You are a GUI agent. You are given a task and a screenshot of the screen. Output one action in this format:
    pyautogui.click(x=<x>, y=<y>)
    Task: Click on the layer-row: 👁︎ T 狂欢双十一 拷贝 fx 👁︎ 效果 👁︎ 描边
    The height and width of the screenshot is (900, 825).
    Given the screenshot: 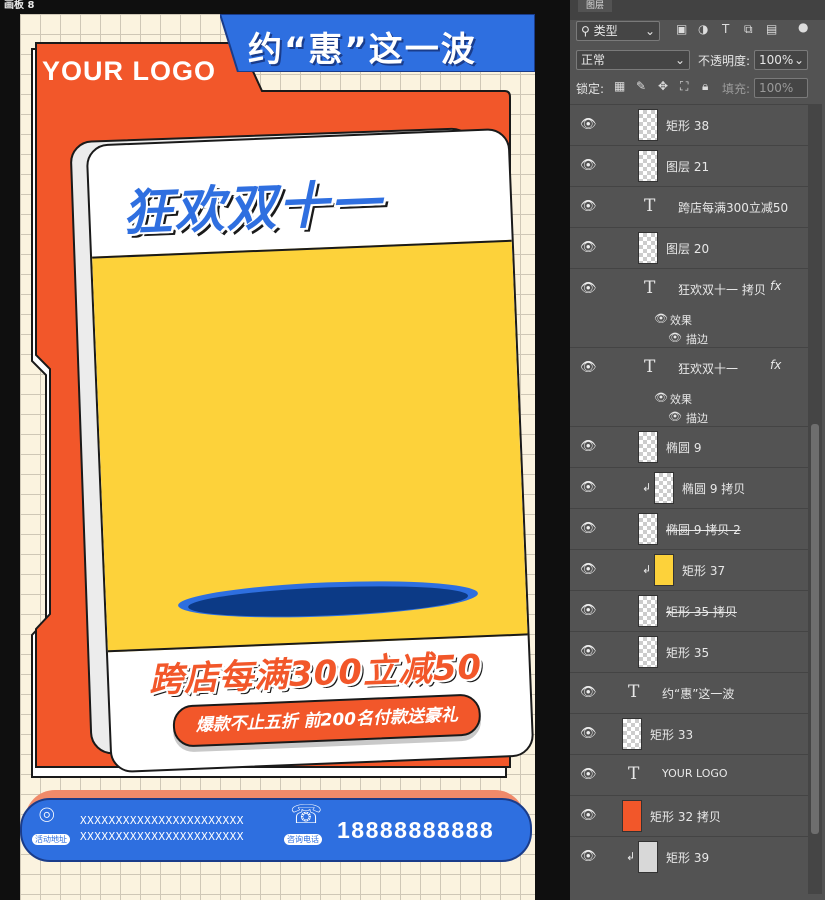 What is the action you would take?
    pyautogui.click(x=690, y=307)
    